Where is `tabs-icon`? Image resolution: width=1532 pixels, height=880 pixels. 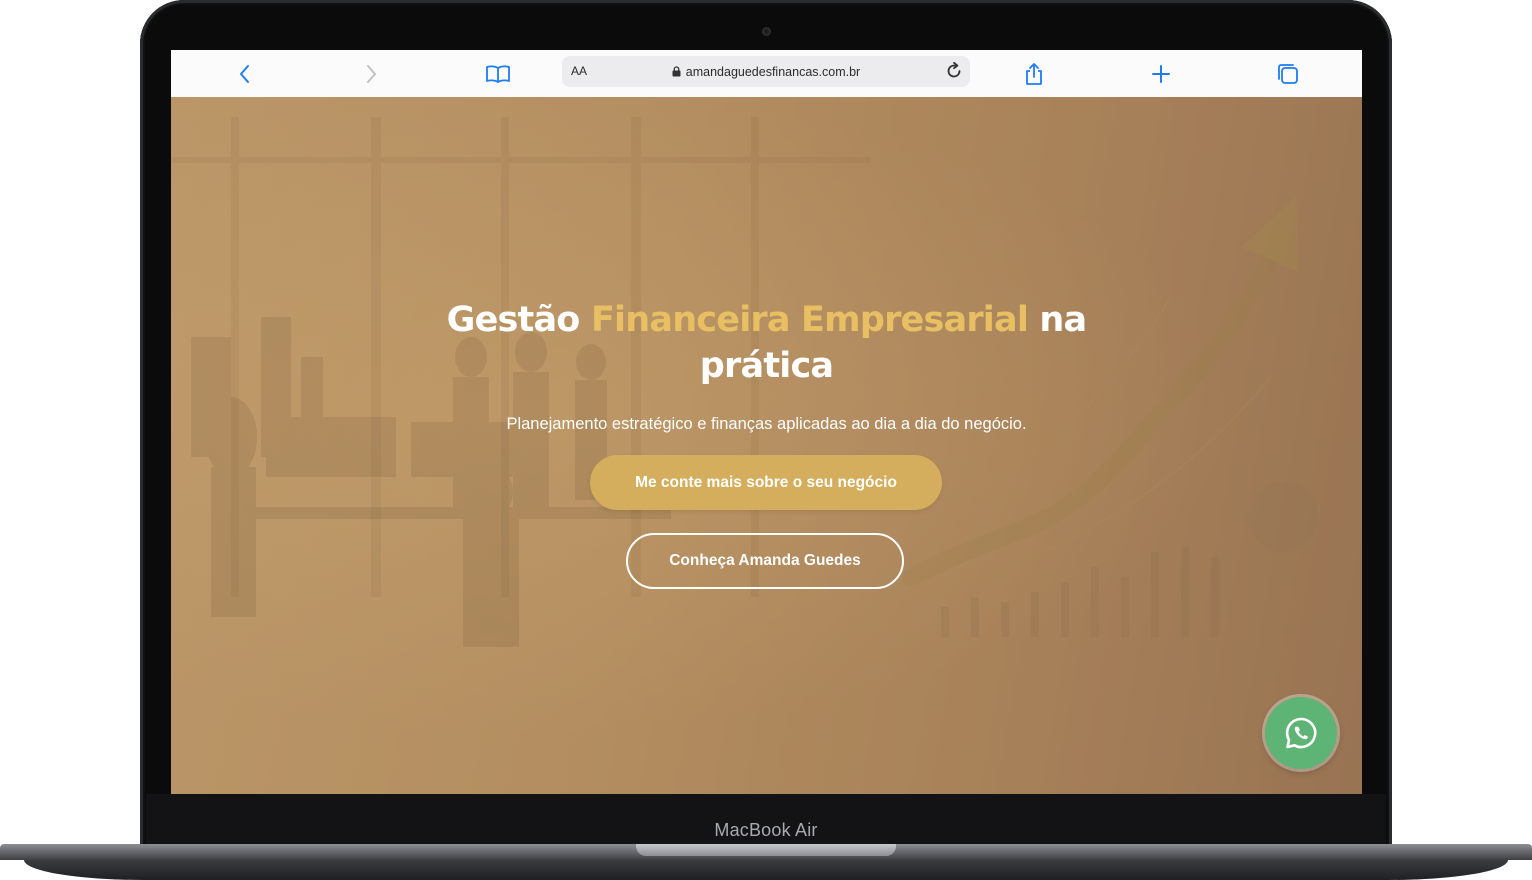 tabs-icon is located at coordinates (1288, 74).